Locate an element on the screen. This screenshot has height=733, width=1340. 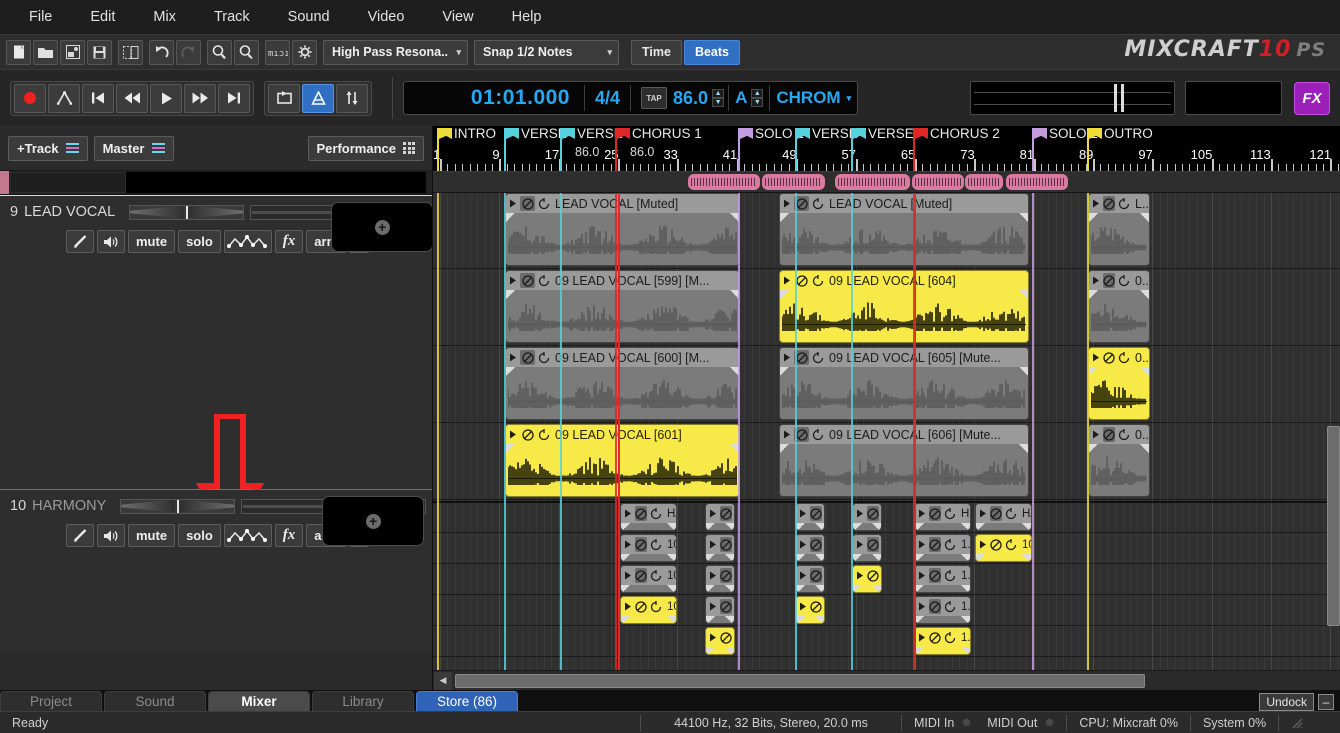
pan-slider is located at coordinates (187, 212).